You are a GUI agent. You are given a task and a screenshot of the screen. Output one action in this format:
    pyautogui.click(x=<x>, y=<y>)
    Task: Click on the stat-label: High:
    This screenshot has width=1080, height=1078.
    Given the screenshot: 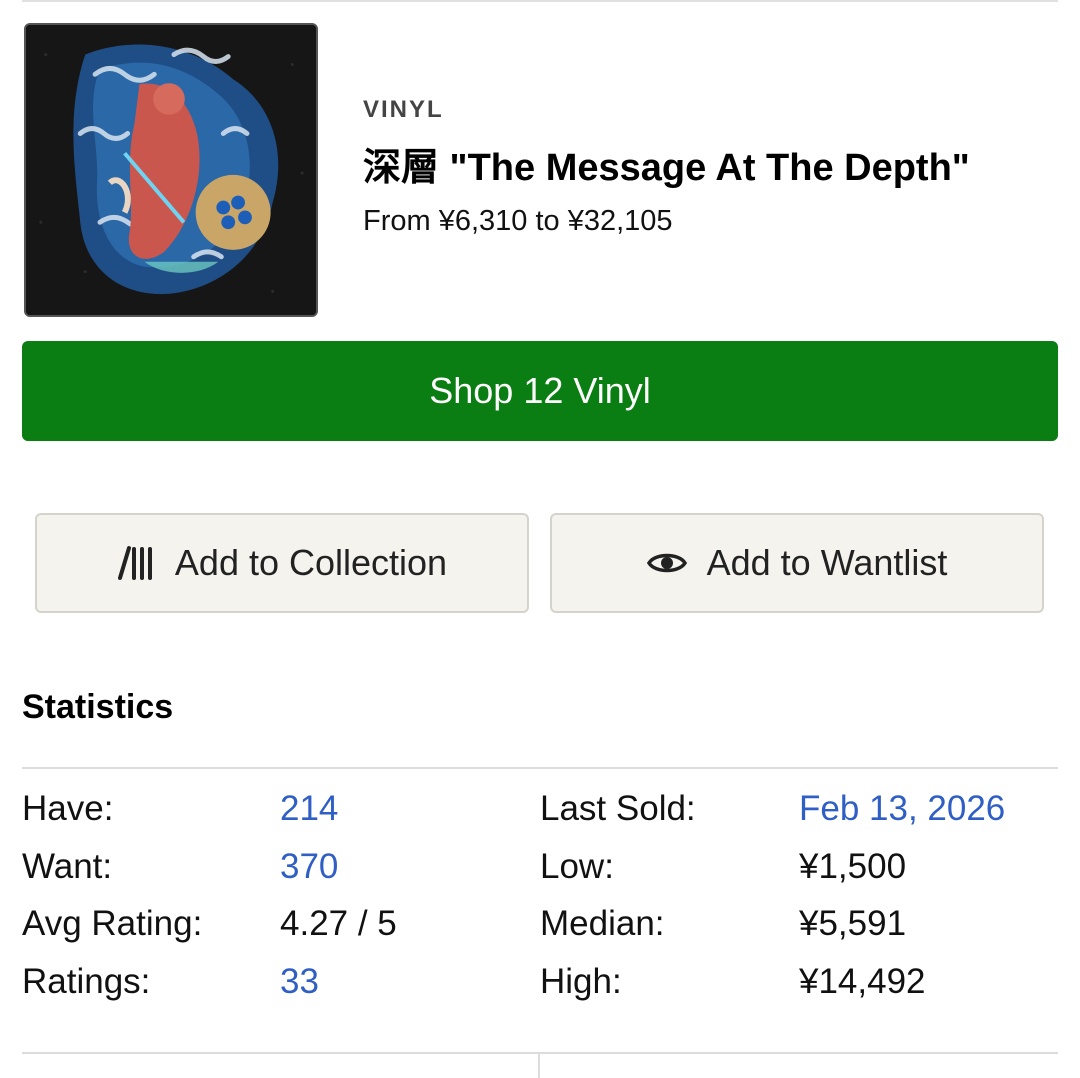 What is the action you would take?
    pyautogui.click(x=581, y=981)
    